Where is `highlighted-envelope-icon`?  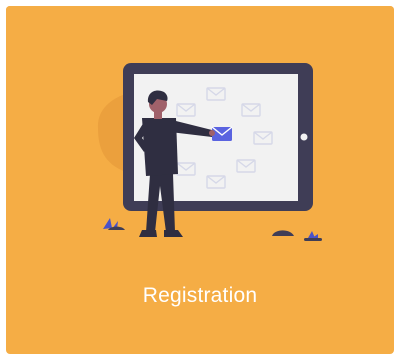
highlighted-envelope-icon is located at coordinates (222, 133).